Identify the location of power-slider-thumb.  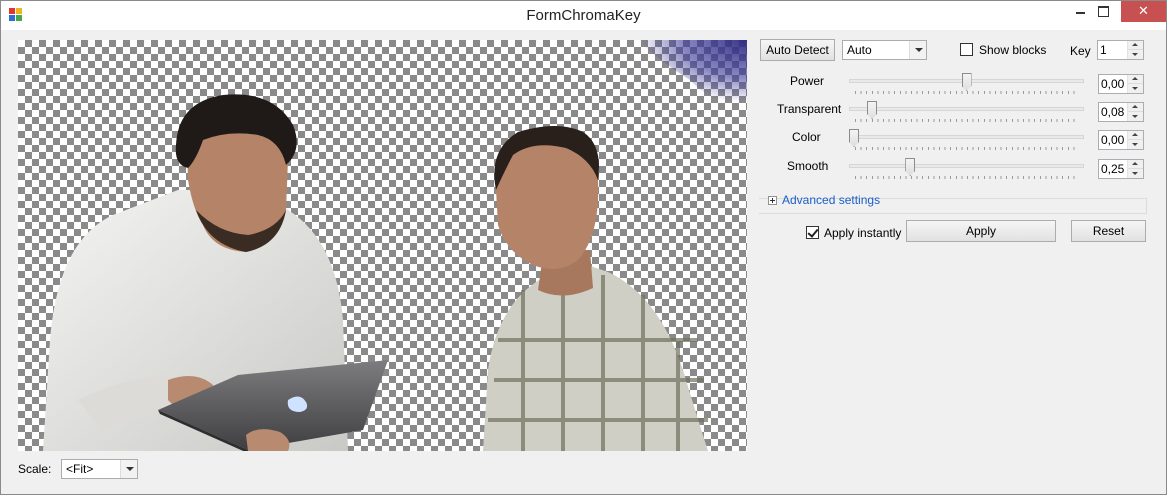
(966, 82).